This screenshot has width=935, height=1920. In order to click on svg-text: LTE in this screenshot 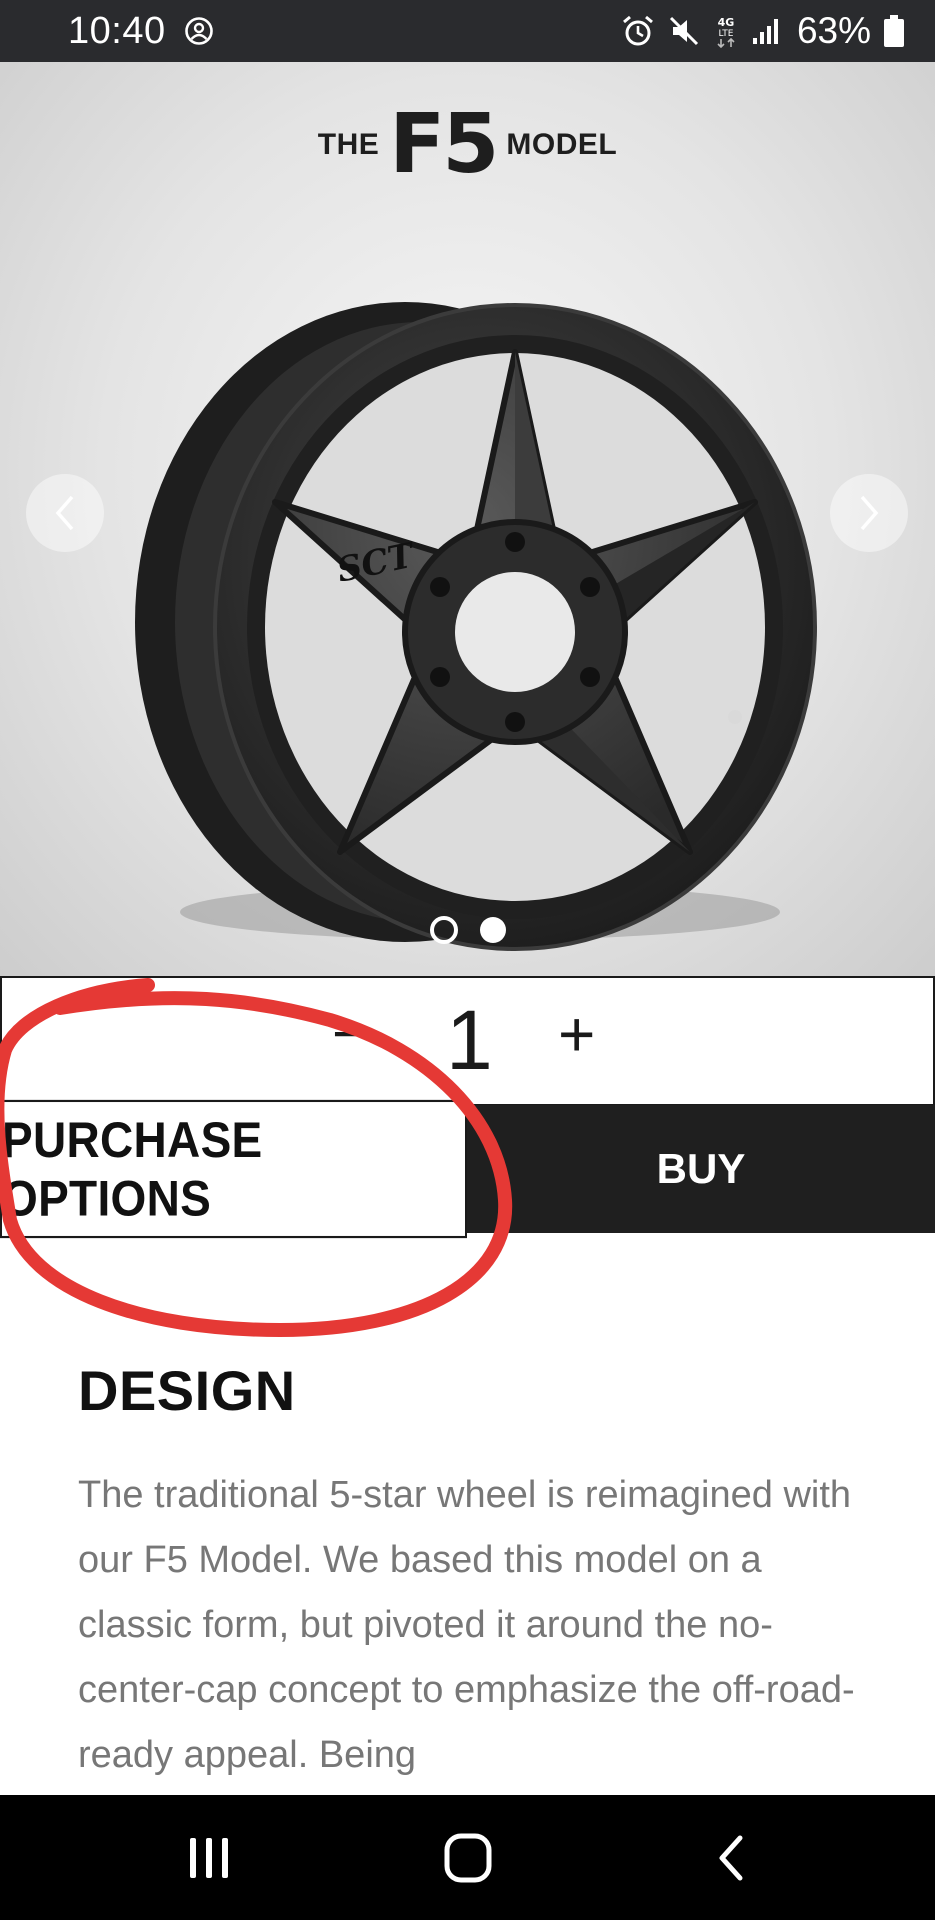, I will do `click(725, 34)`.